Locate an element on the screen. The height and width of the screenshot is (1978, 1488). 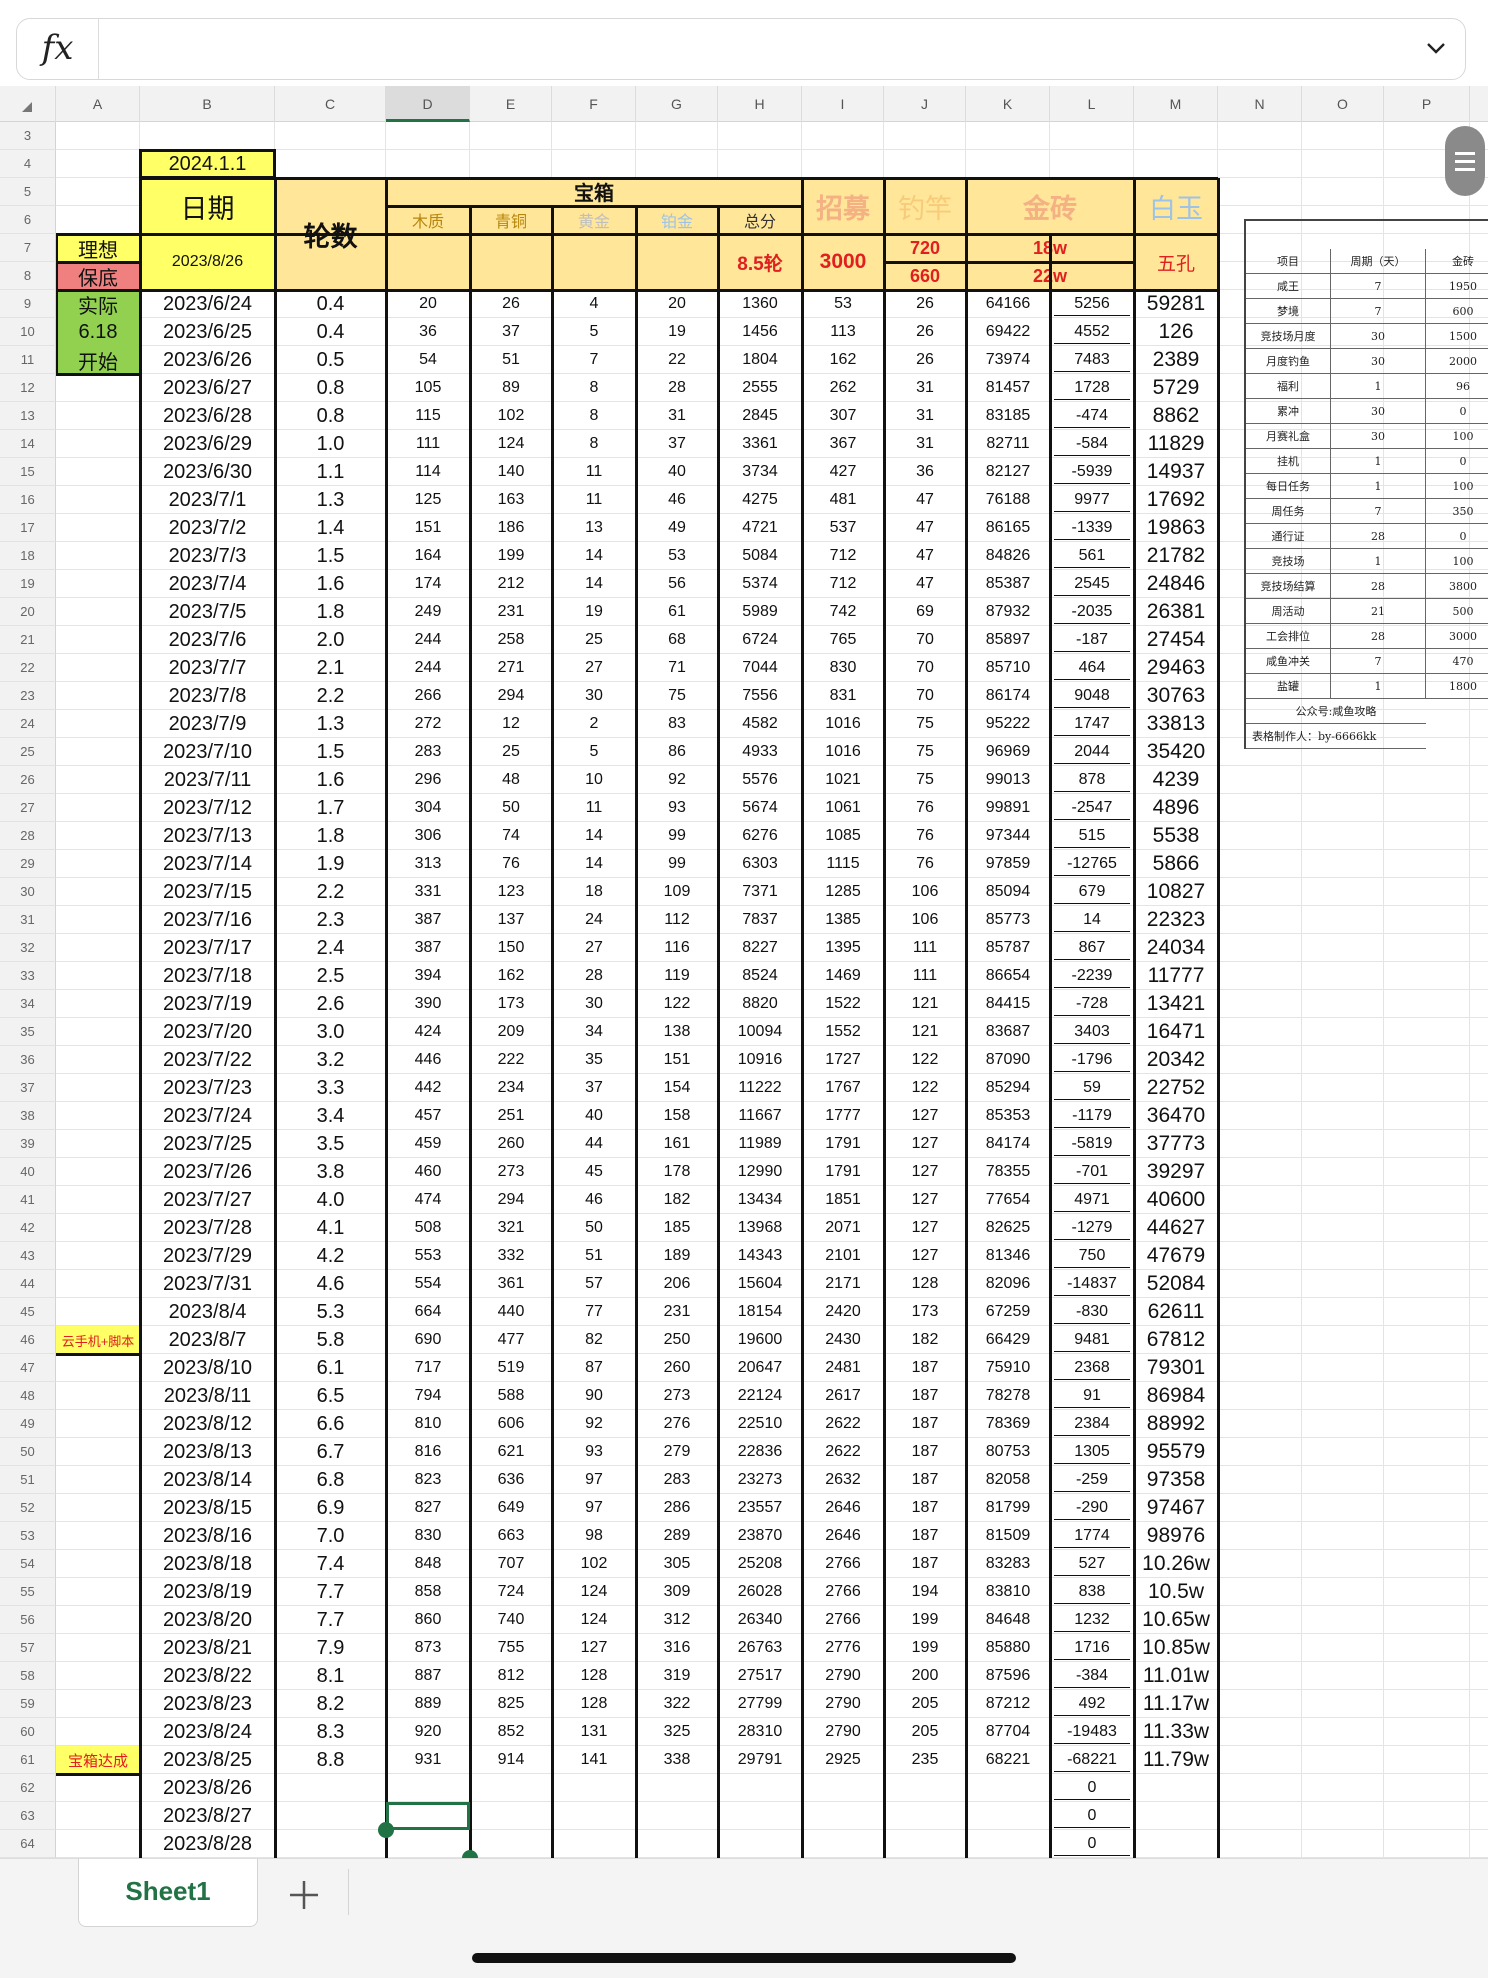
row-header-35: 35 is located at coordinates (28, 1032).